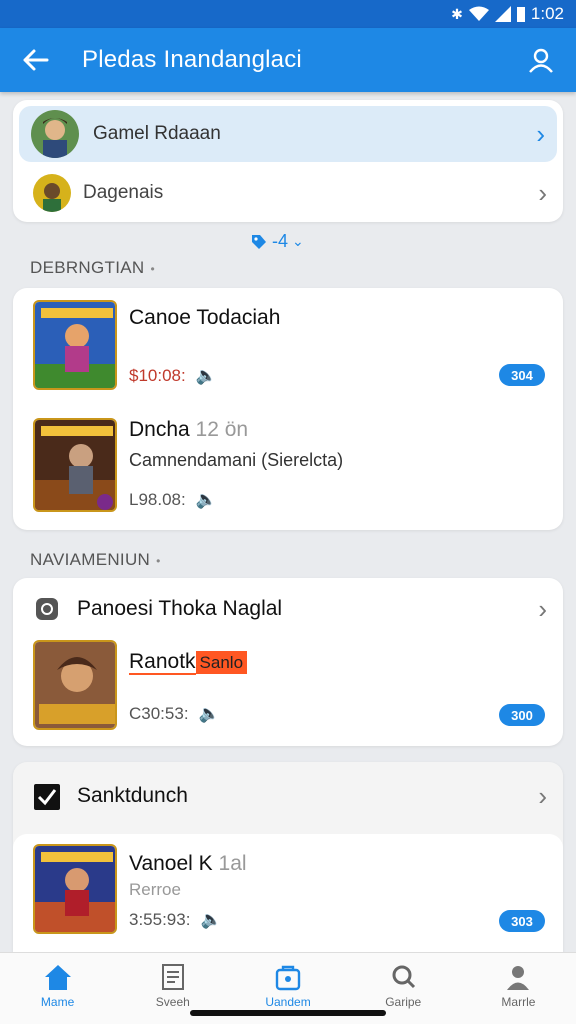 Image resolution: width=576 pixels, height=1024 pixels. I want to click on game-badge: 303, so click(522, 921).